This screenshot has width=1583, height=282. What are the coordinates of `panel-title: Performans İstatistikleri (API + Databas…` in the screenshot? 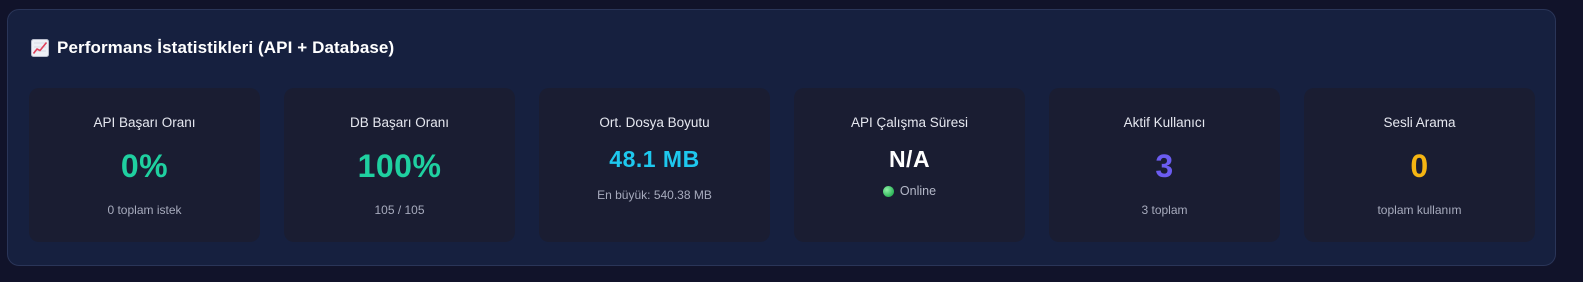 It's located at (226, 47).